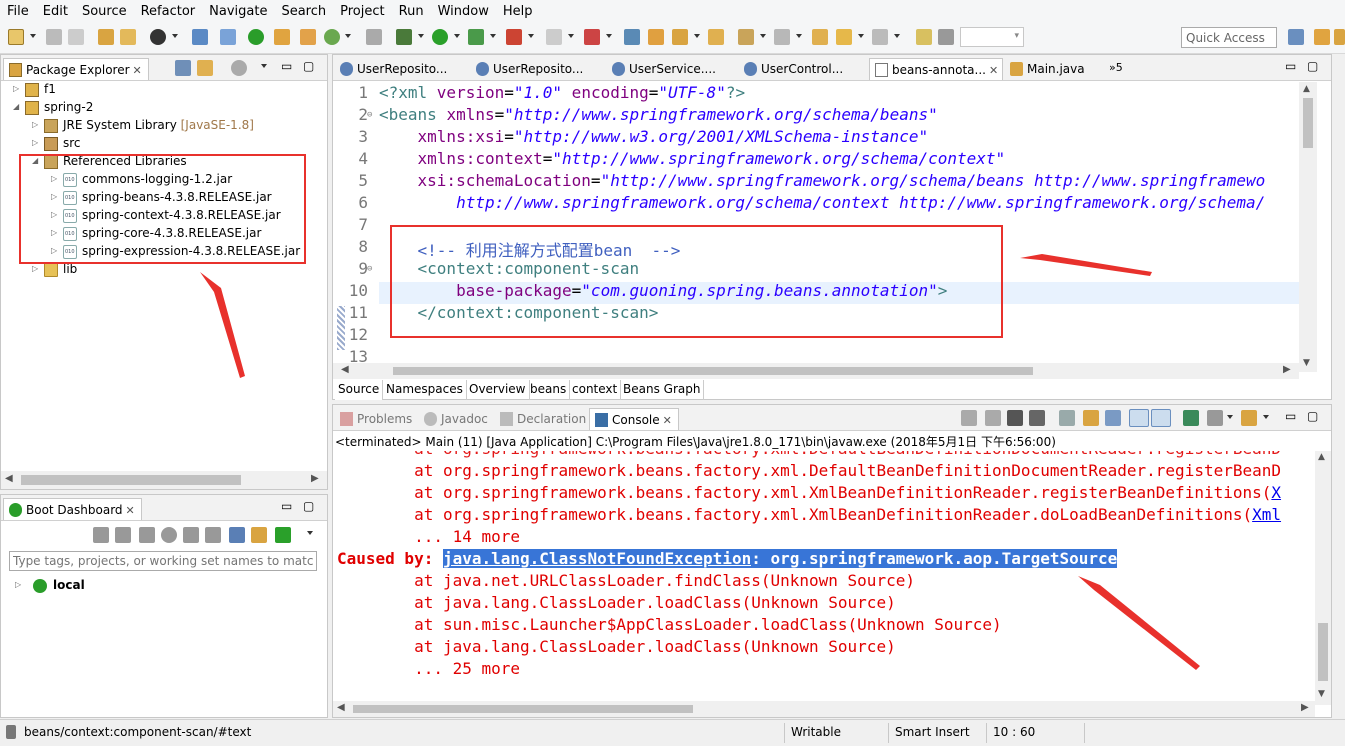 This screenshot has width=1345, height=746. Describe the element at coordinates (1014, 732) in the screenshot. I see `status-cursor-position: 10 : 60` at that location.